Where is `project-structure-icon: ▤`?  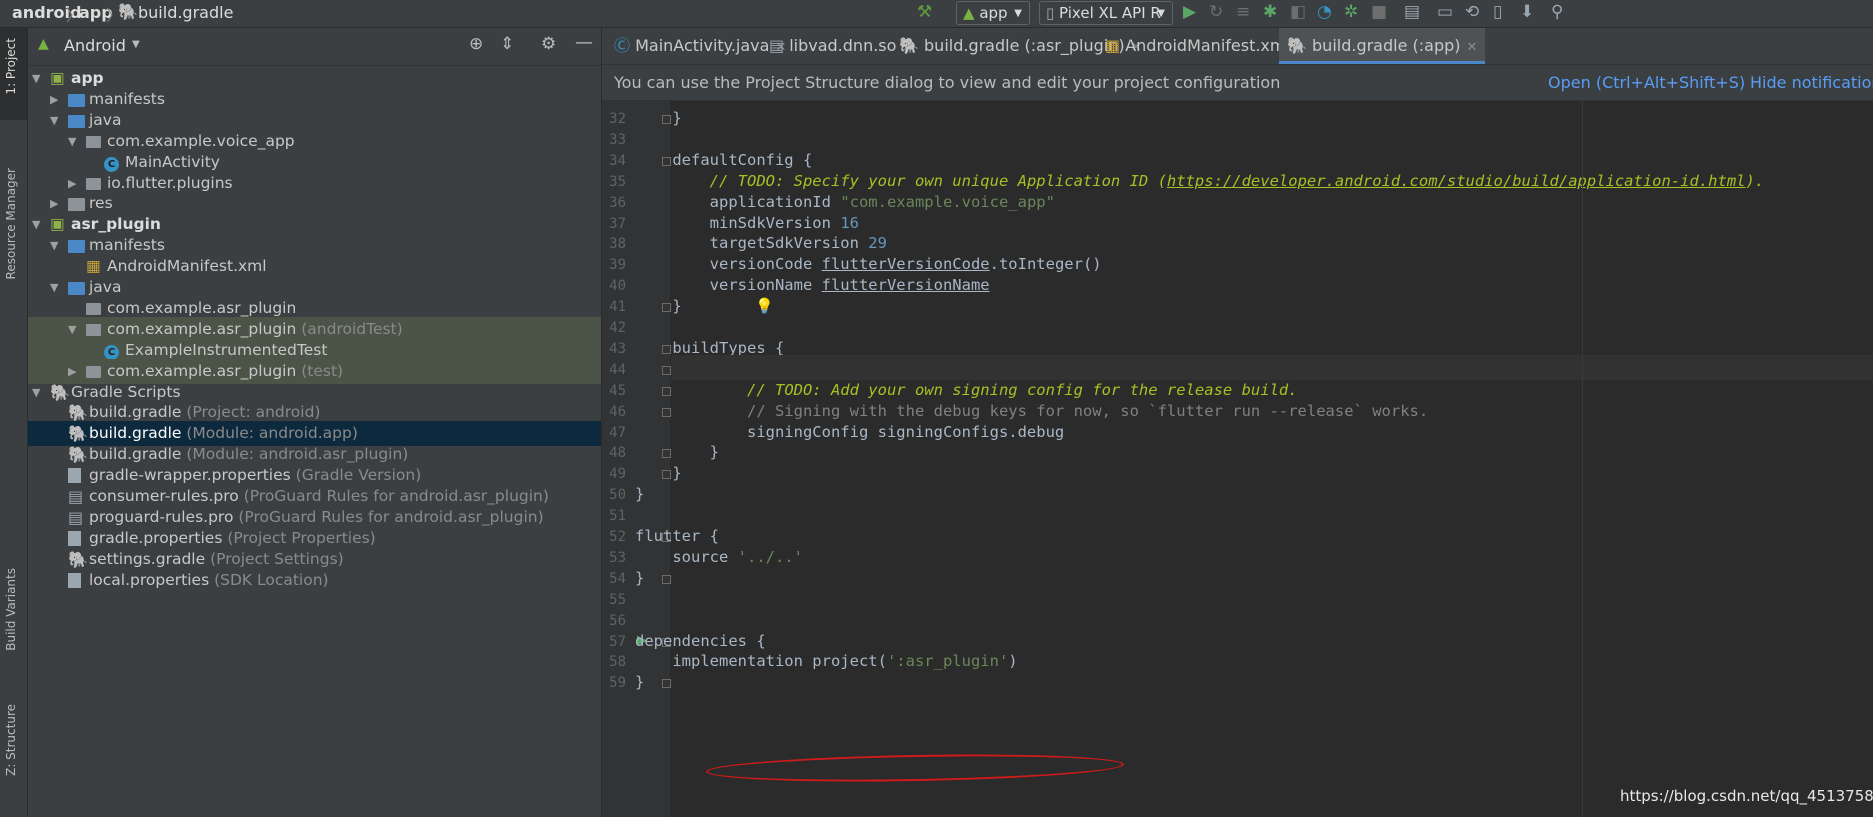
project-structure-icon: ▤ is located at coordinates (1412, 12).